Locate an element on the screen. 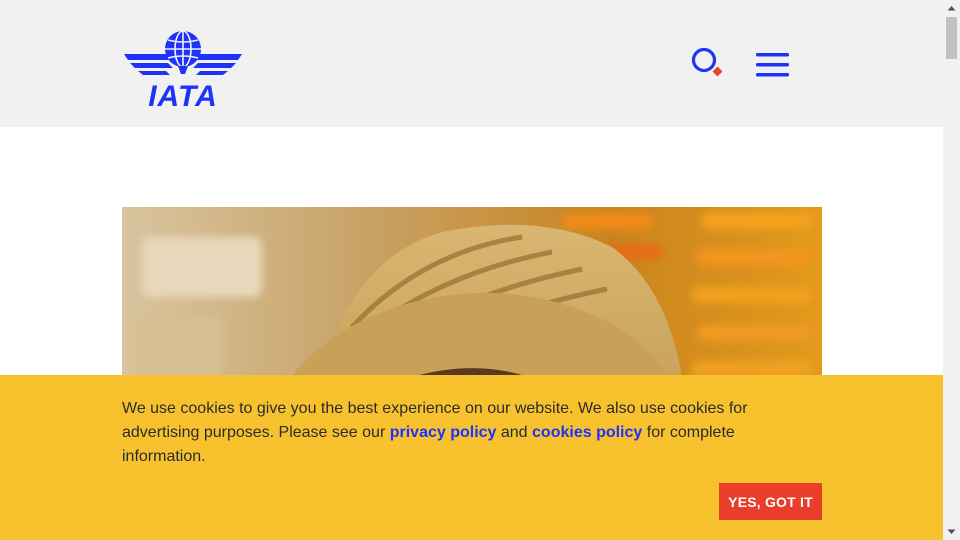  chevron-down-icon is located at coordinates (951, 531).